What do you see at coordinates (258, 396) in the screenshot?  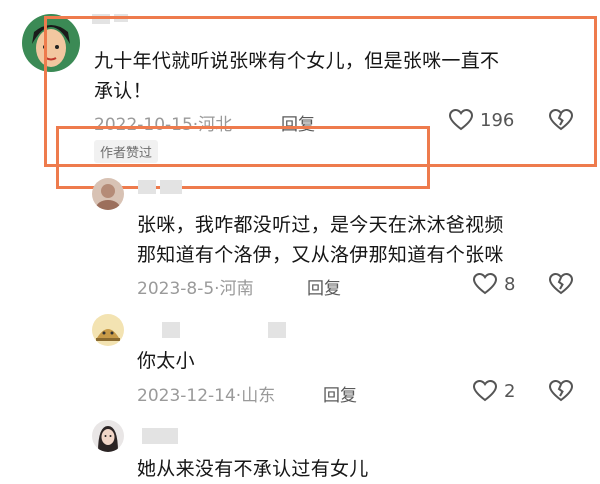 I see `comment-location: 山东` at bounding box center [258, 396].